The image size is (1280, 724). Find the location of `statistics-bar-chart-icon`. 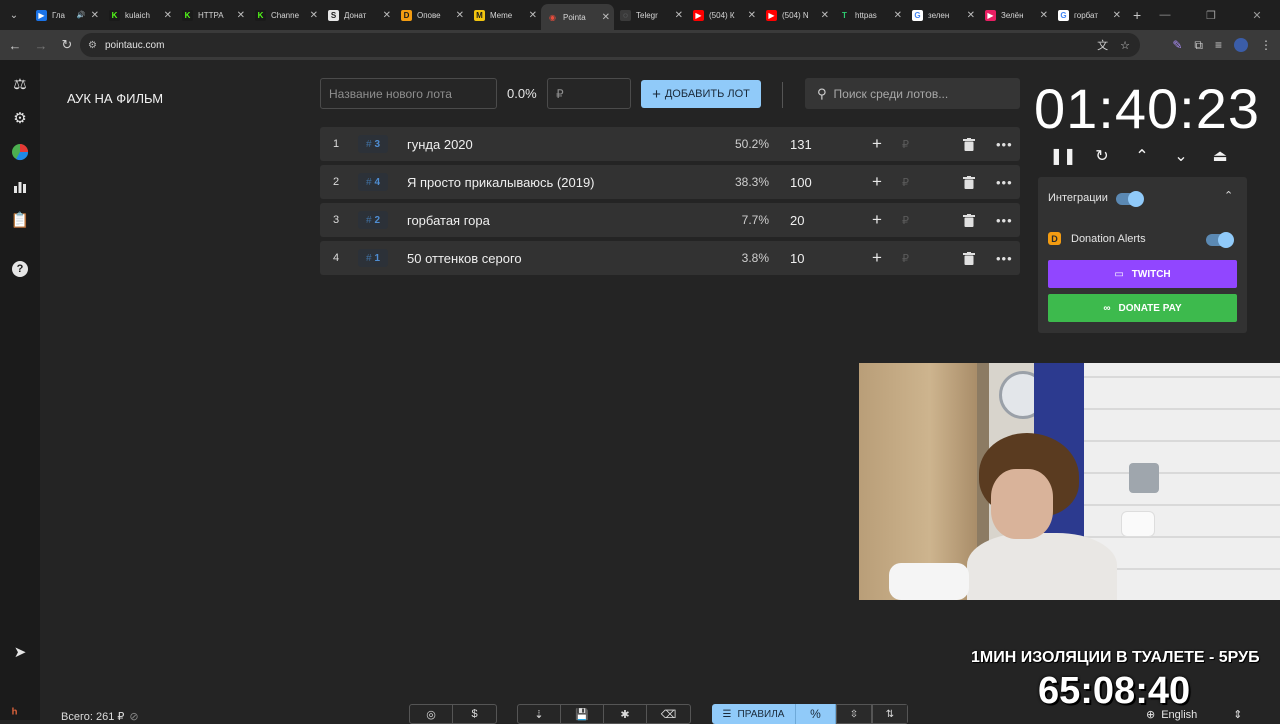

statistics-bar-chart-icon is located at coordinates (20, 186).